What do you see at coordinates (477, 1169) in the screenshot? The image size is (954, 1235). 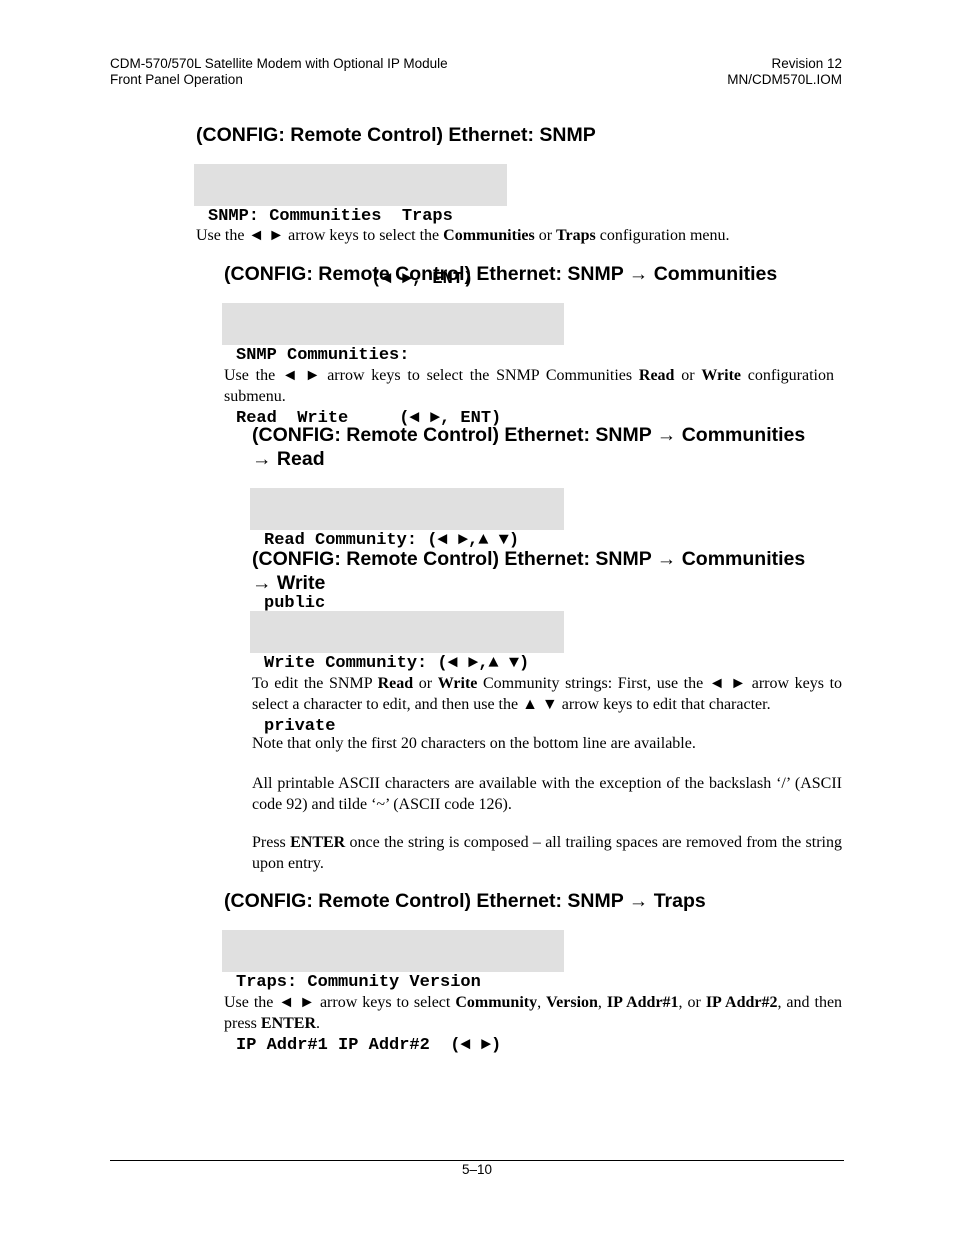 I see `page-number: 5–10` at bounding box center [477, 1169].